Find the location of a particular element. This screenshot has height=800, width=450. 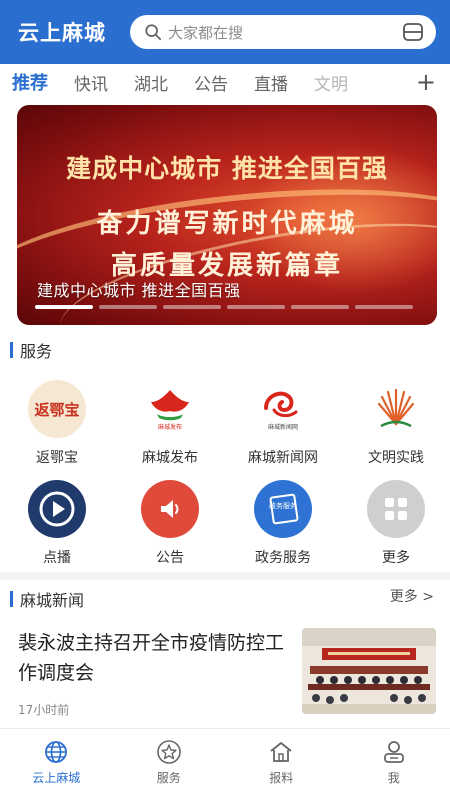

service-macheng-news: 麻城新闻网 麻城新闻网 is located at coordinates (283, 423).